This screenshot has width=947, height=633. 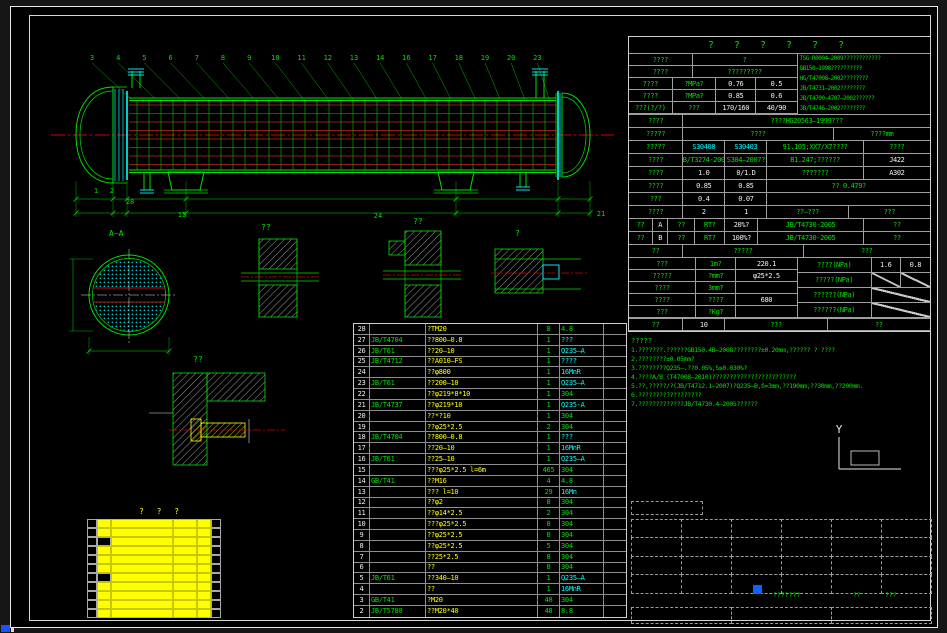 I want to click on title-block-cell: 0.85, so click(x=704, y=186).